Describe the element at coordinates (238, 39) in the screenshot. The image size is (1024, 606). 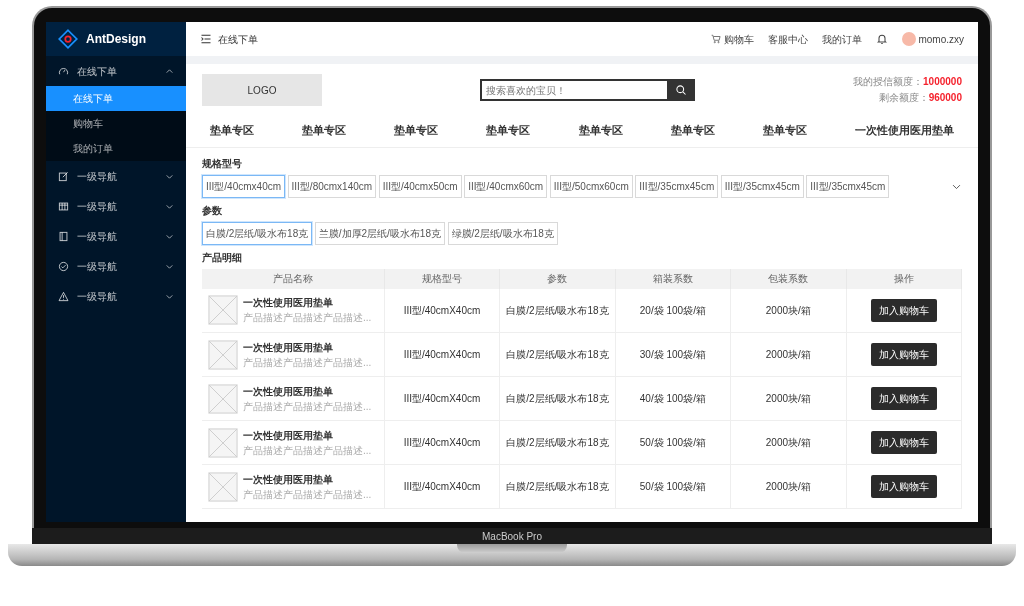
I see `page-title: 在线下单` at that location.